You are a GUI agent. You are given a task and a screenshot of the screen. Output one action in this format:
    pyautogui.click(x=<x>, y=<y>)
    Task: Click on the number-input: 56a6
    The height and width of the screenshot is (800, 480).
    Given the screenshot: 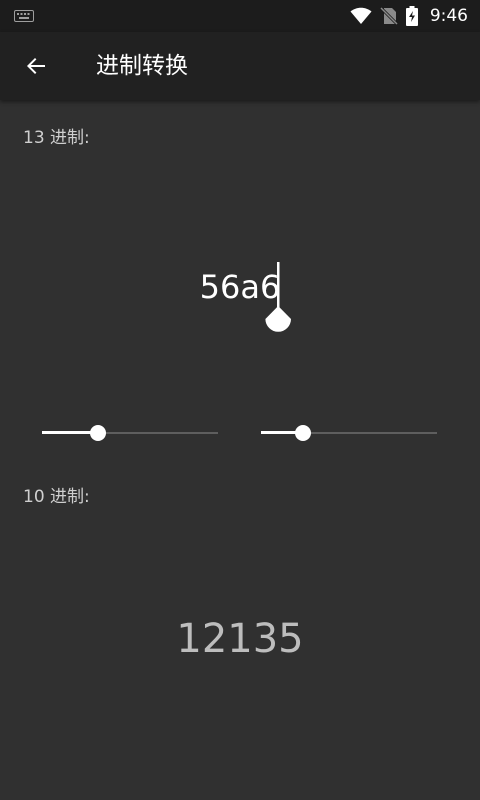 What is the action you would take?
    pyautogui.click(x=240, y=295)
    